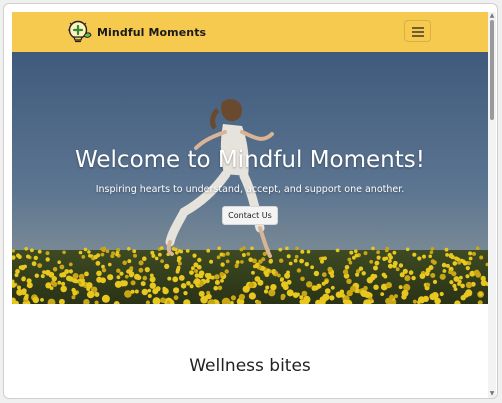  Describe the element at coordinates (492, 16) in the screenshot. I see `scroll-up-arrow-icon: ▲` at that location.